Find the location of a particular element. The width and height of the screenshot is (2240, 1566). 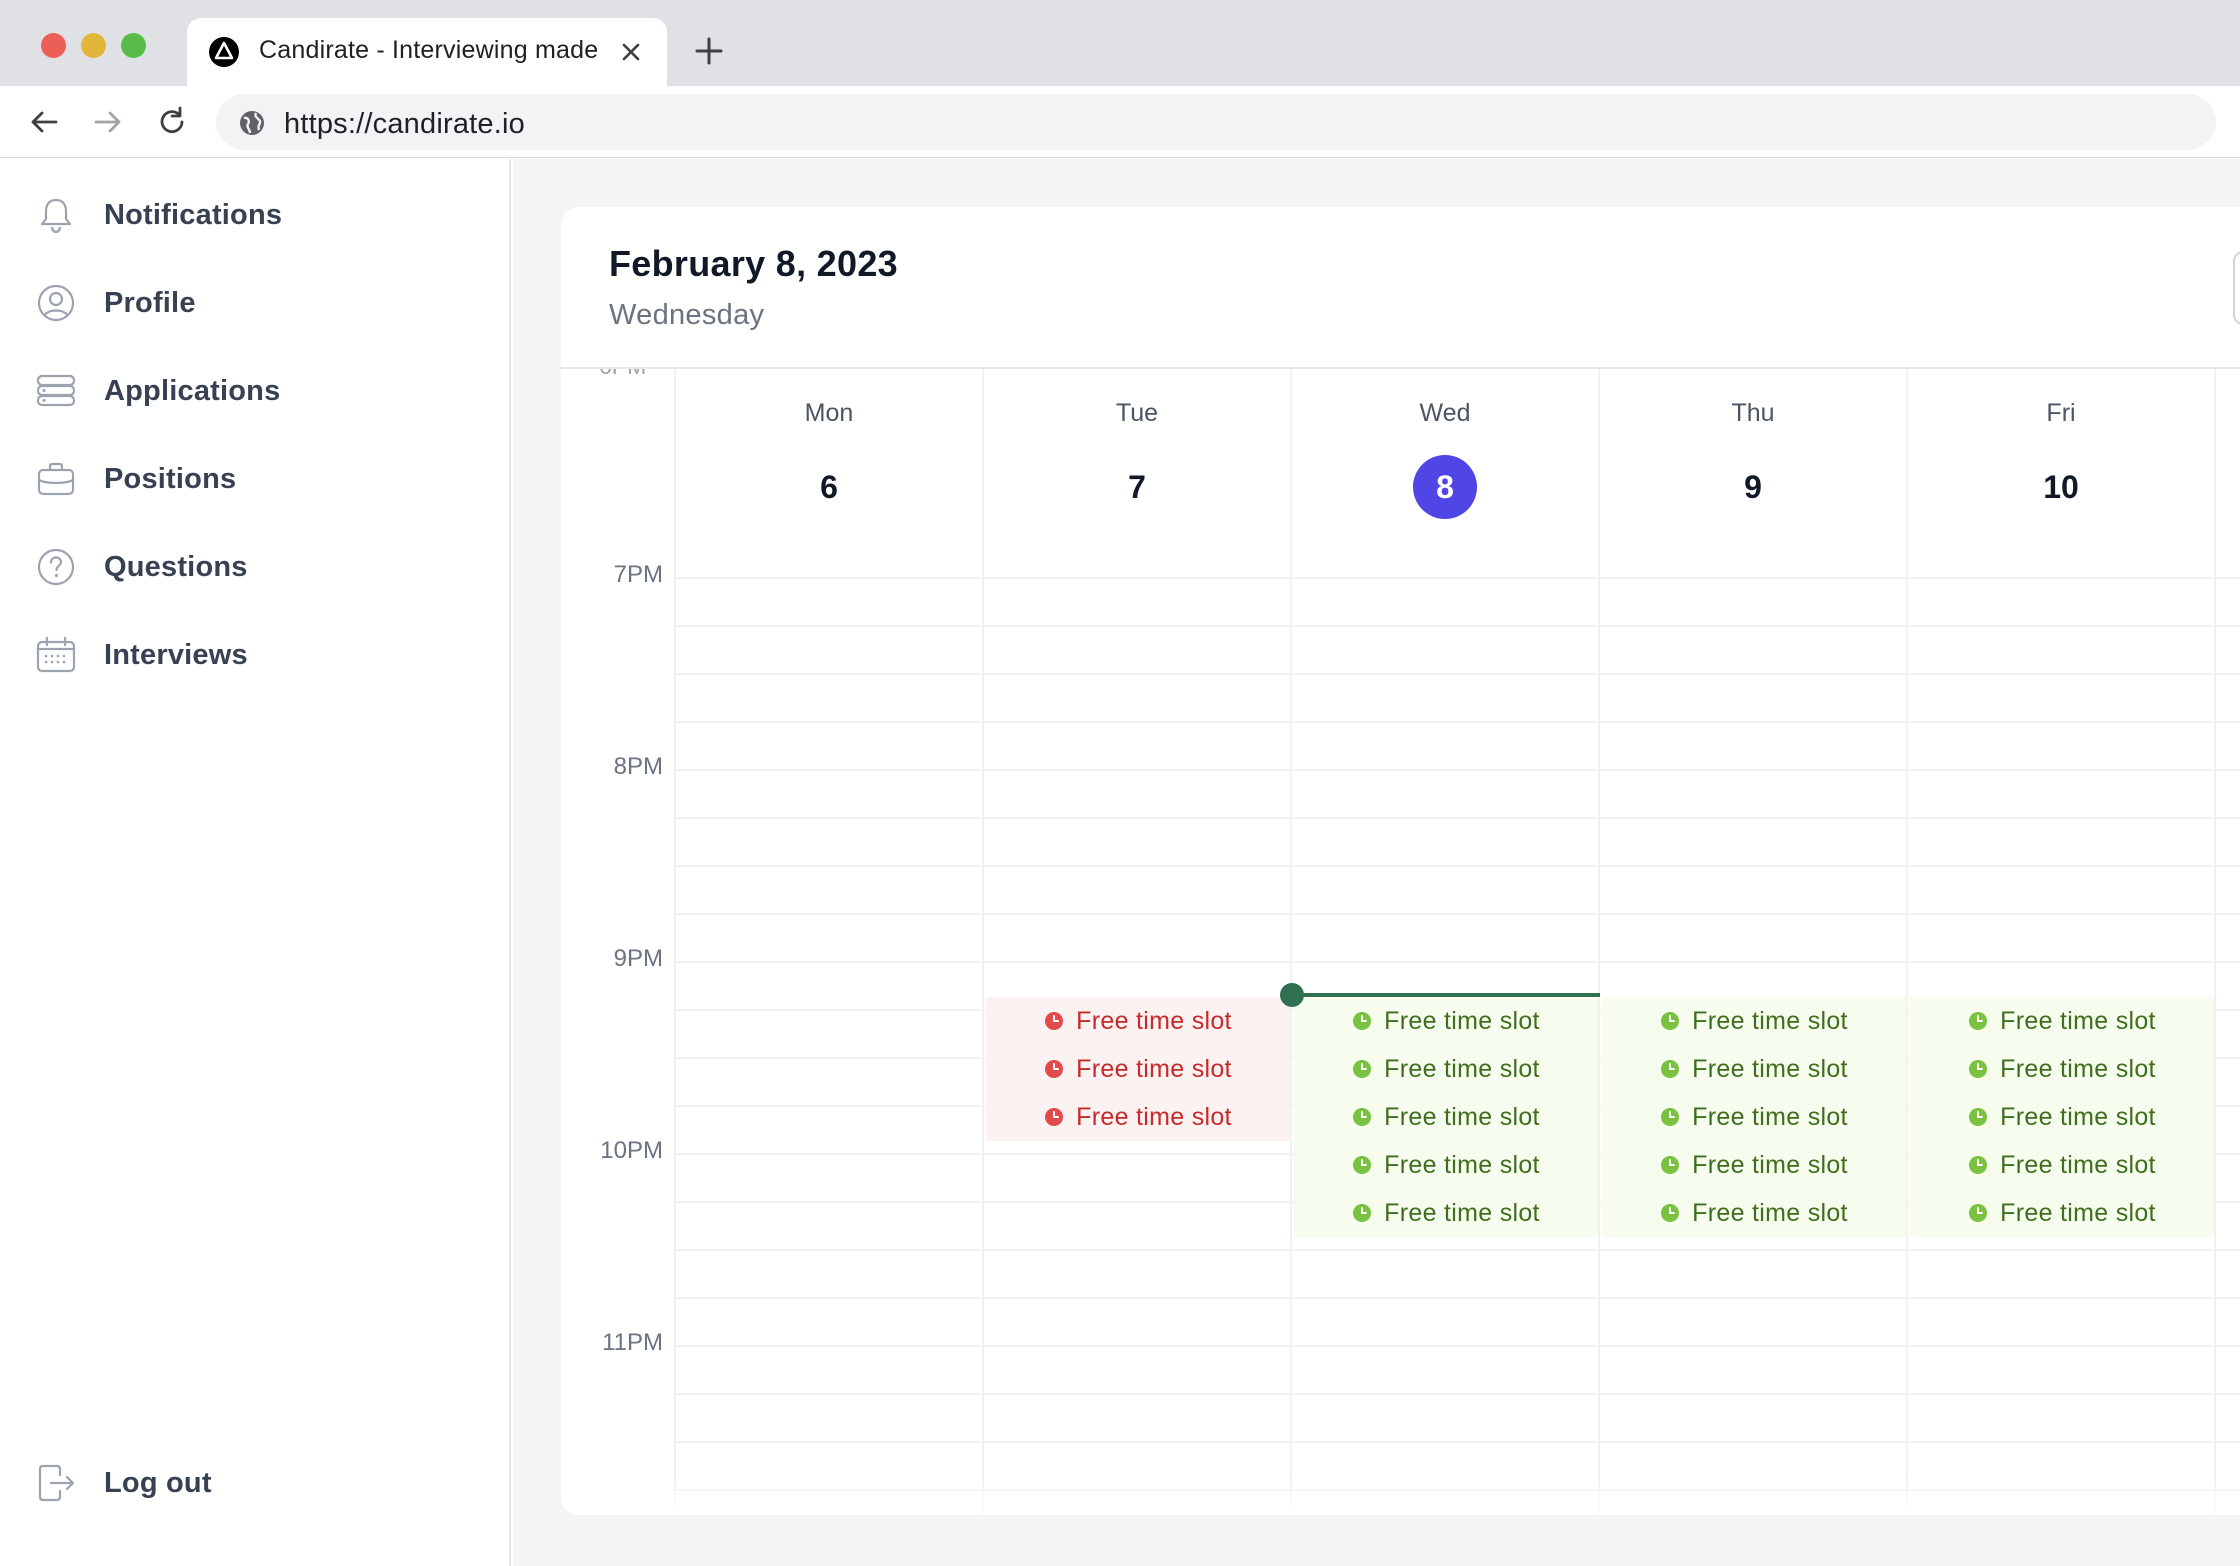

user-circle-icon is located at coordinates (56, 303).